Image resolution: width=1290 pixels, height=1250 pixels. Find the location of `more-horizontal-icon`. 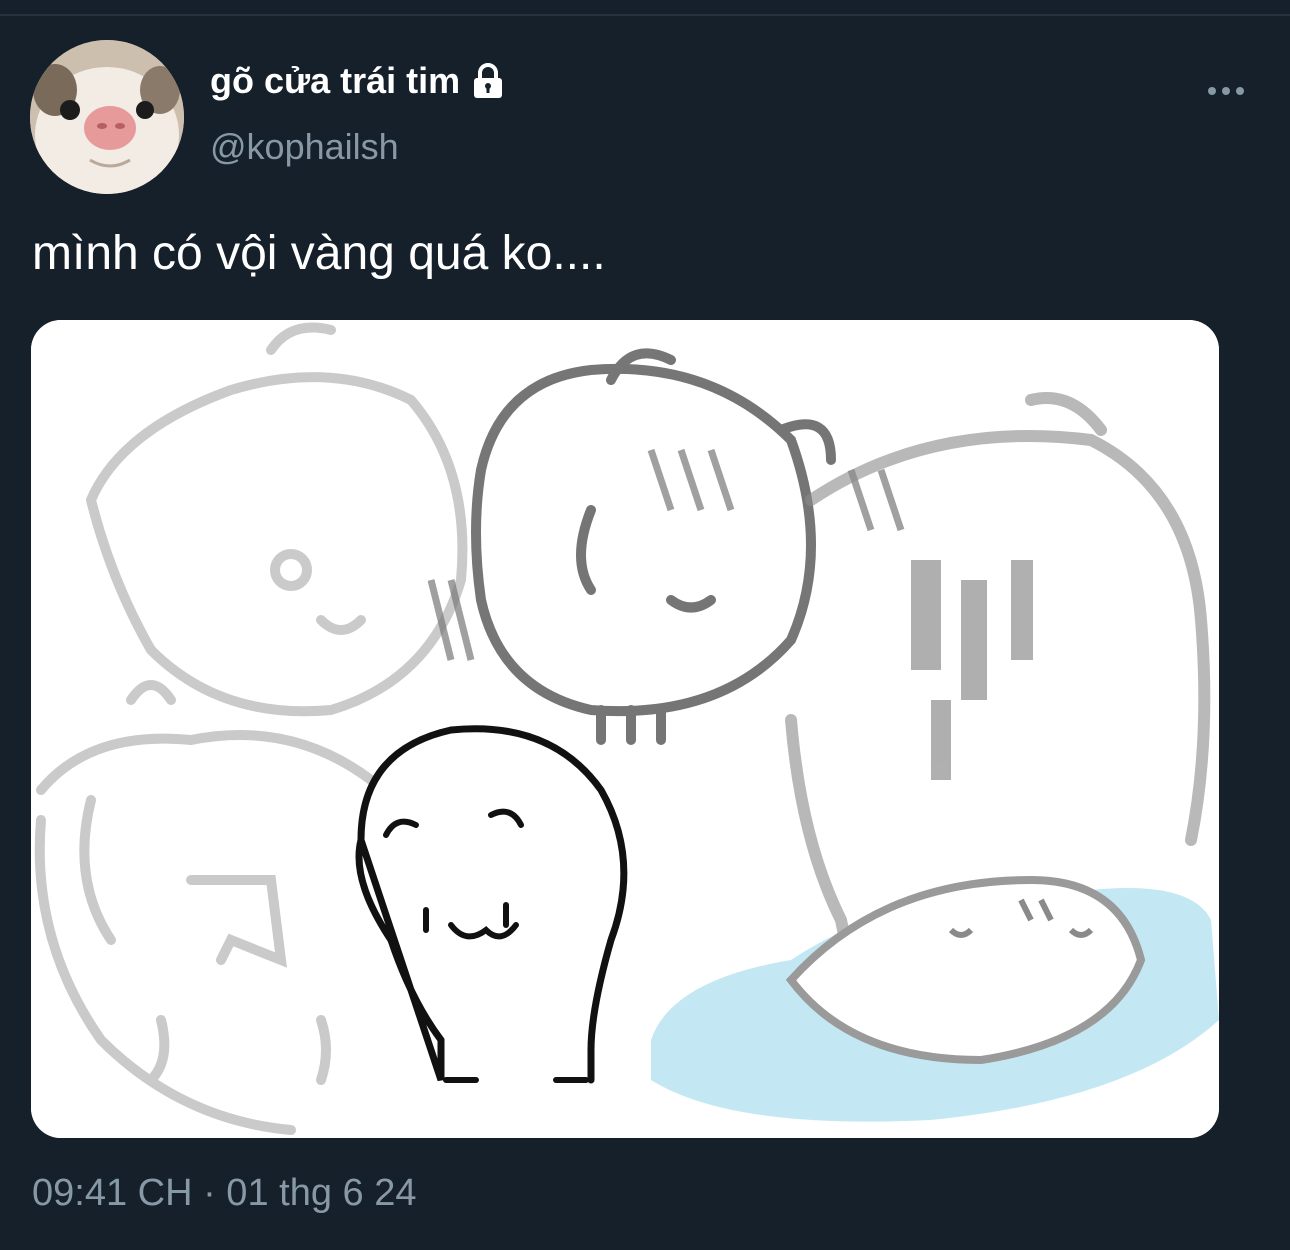

more-horizontal-icon is located at coordinates (1226, 91).